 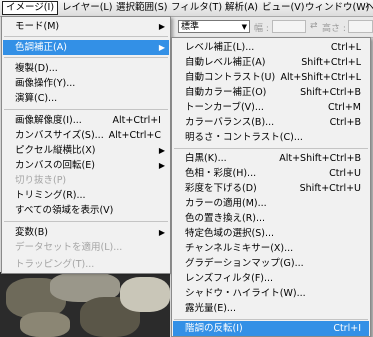 What do you see at coordinates (226, 92) in the screenshot?
I see `menu-item-label: 自動カラー補正(O)` at bounding box center [226, 92].